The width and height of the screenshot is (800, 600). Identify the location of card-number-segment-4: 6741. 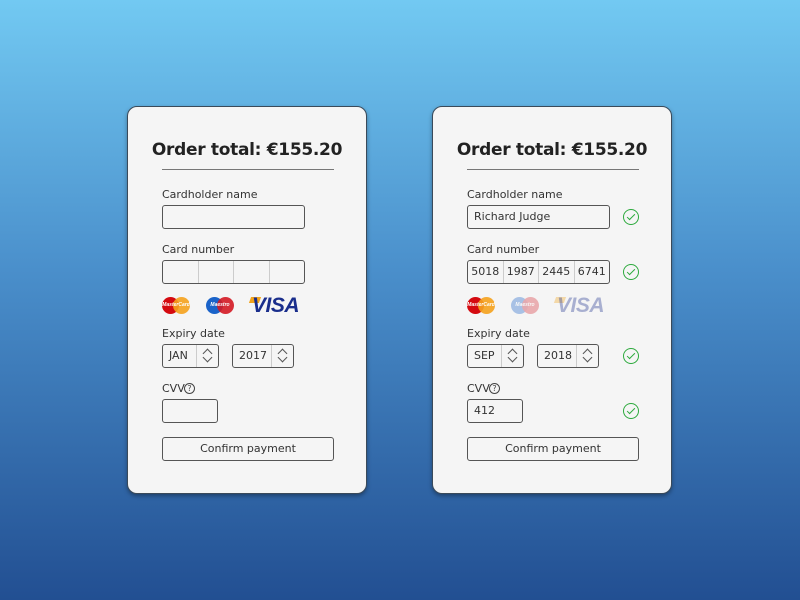
(592, 272).